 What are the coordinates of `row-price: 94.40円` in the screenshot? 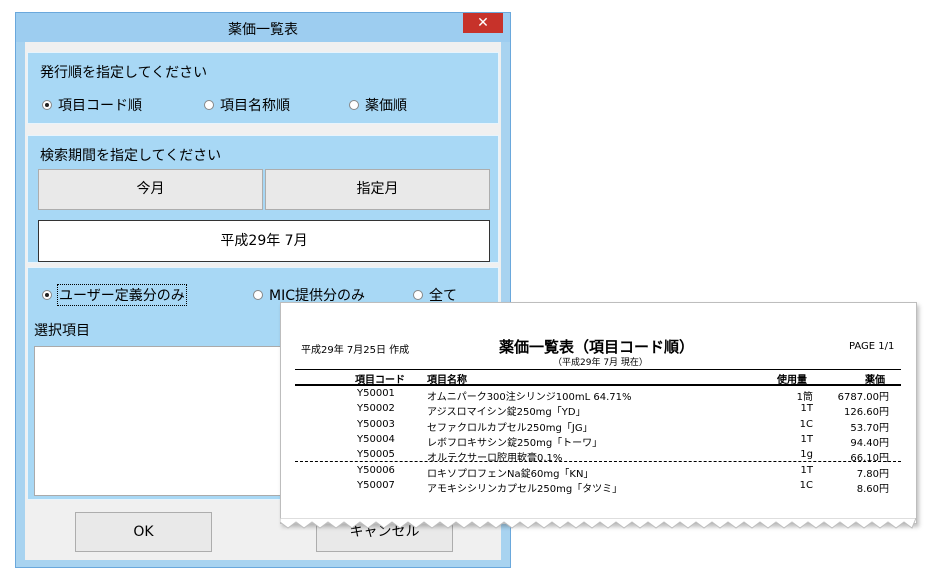 It's located at (869, 443).